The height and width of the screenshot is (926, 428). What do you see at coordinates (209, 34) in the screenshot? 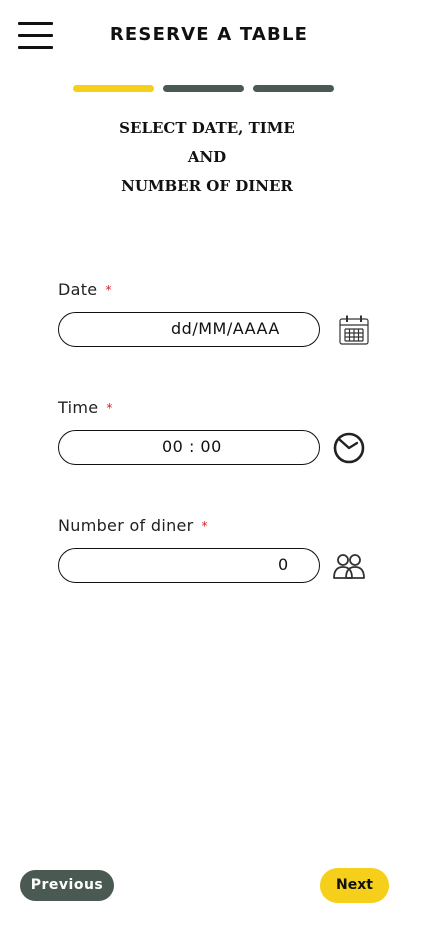
I see `page-title: RESERVE A TABLE` at bounding box center [209, 34].